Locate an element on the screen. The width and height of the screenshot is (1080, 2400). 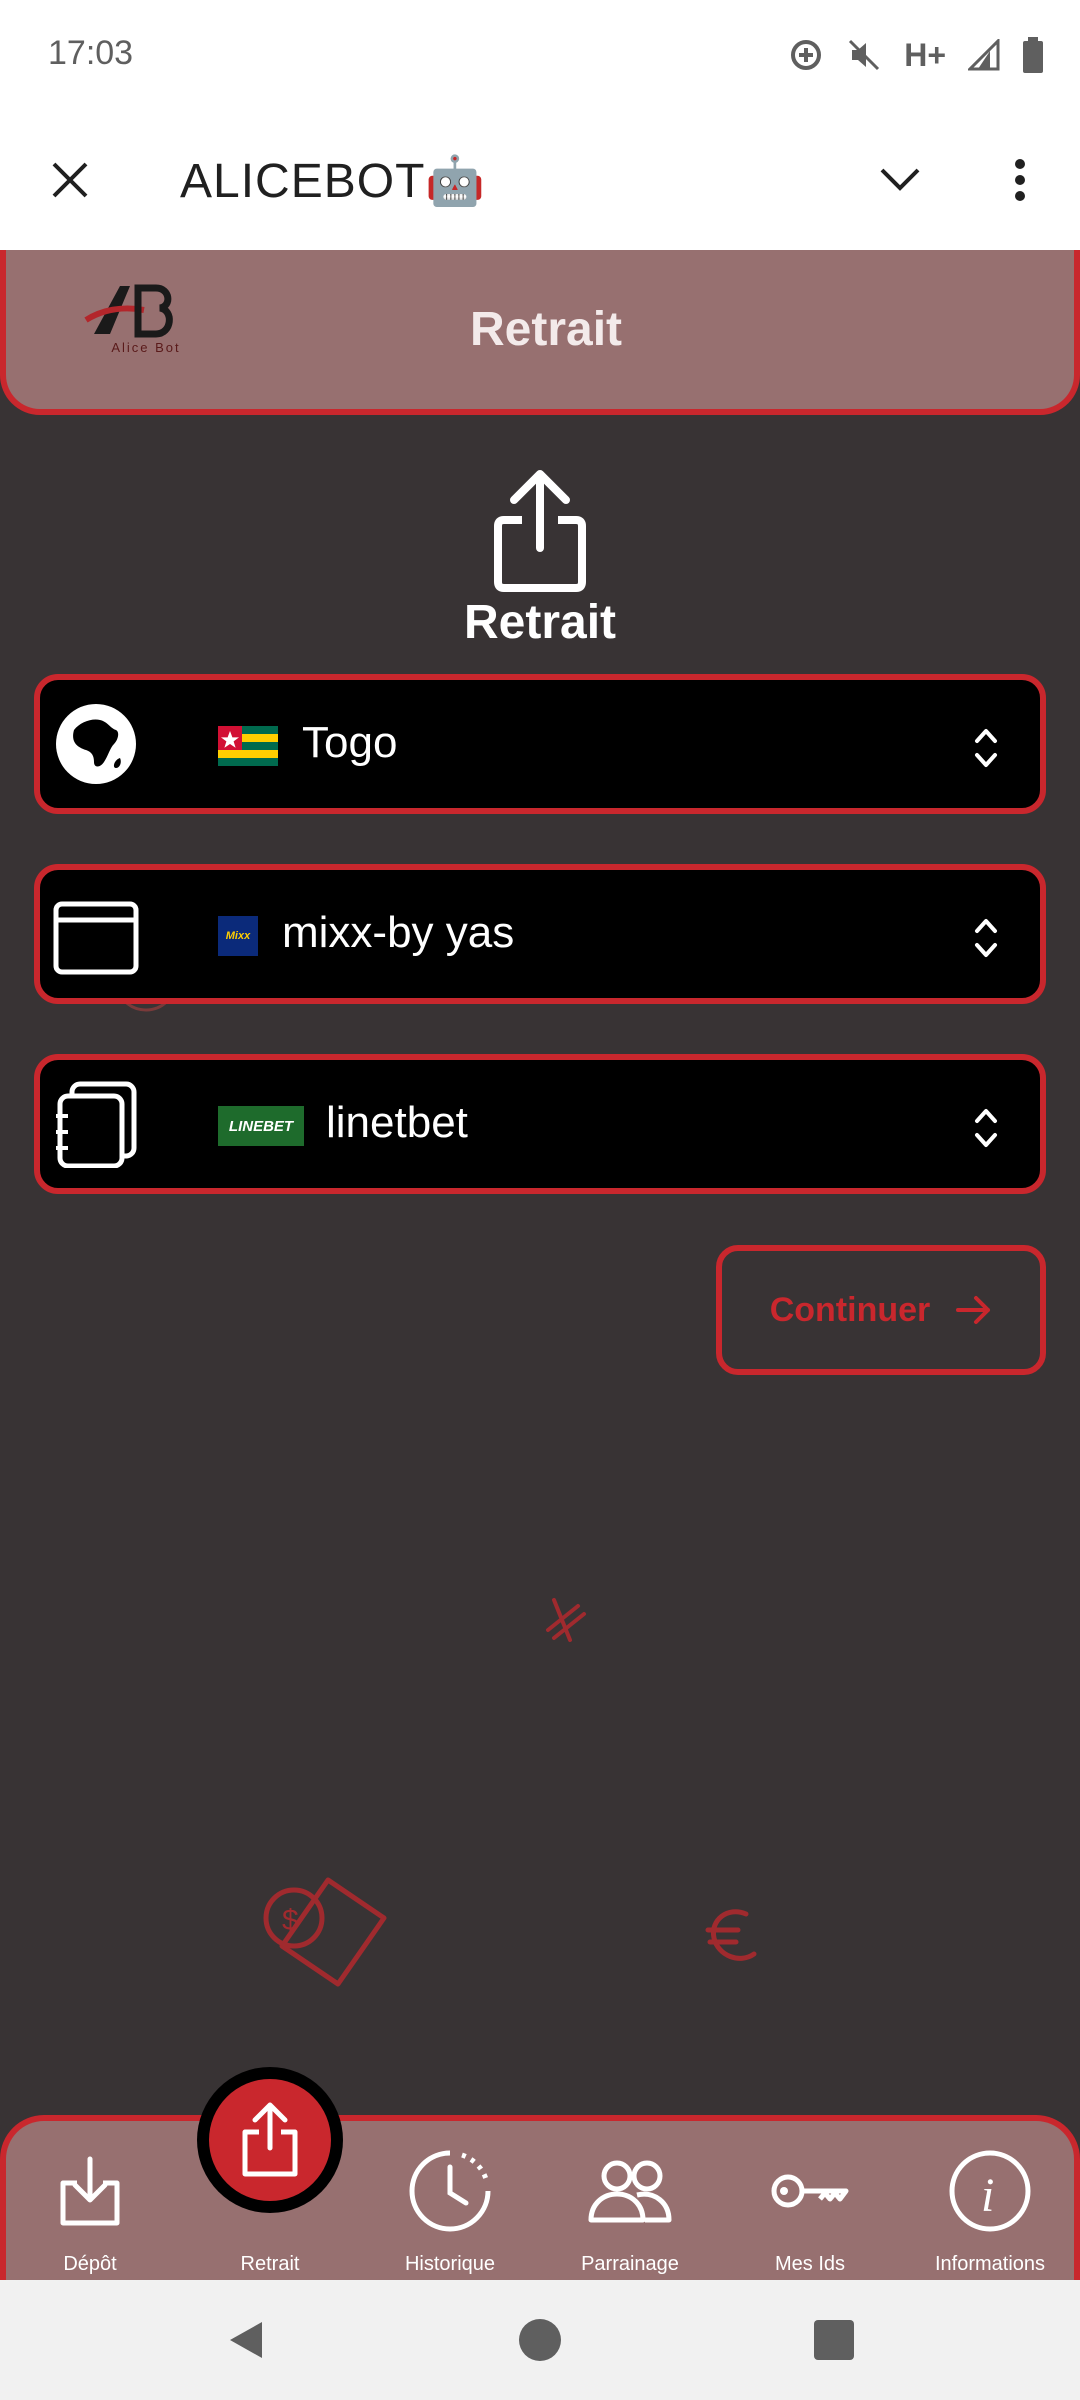
info-icon: i is located at coordinates (990, 2191).